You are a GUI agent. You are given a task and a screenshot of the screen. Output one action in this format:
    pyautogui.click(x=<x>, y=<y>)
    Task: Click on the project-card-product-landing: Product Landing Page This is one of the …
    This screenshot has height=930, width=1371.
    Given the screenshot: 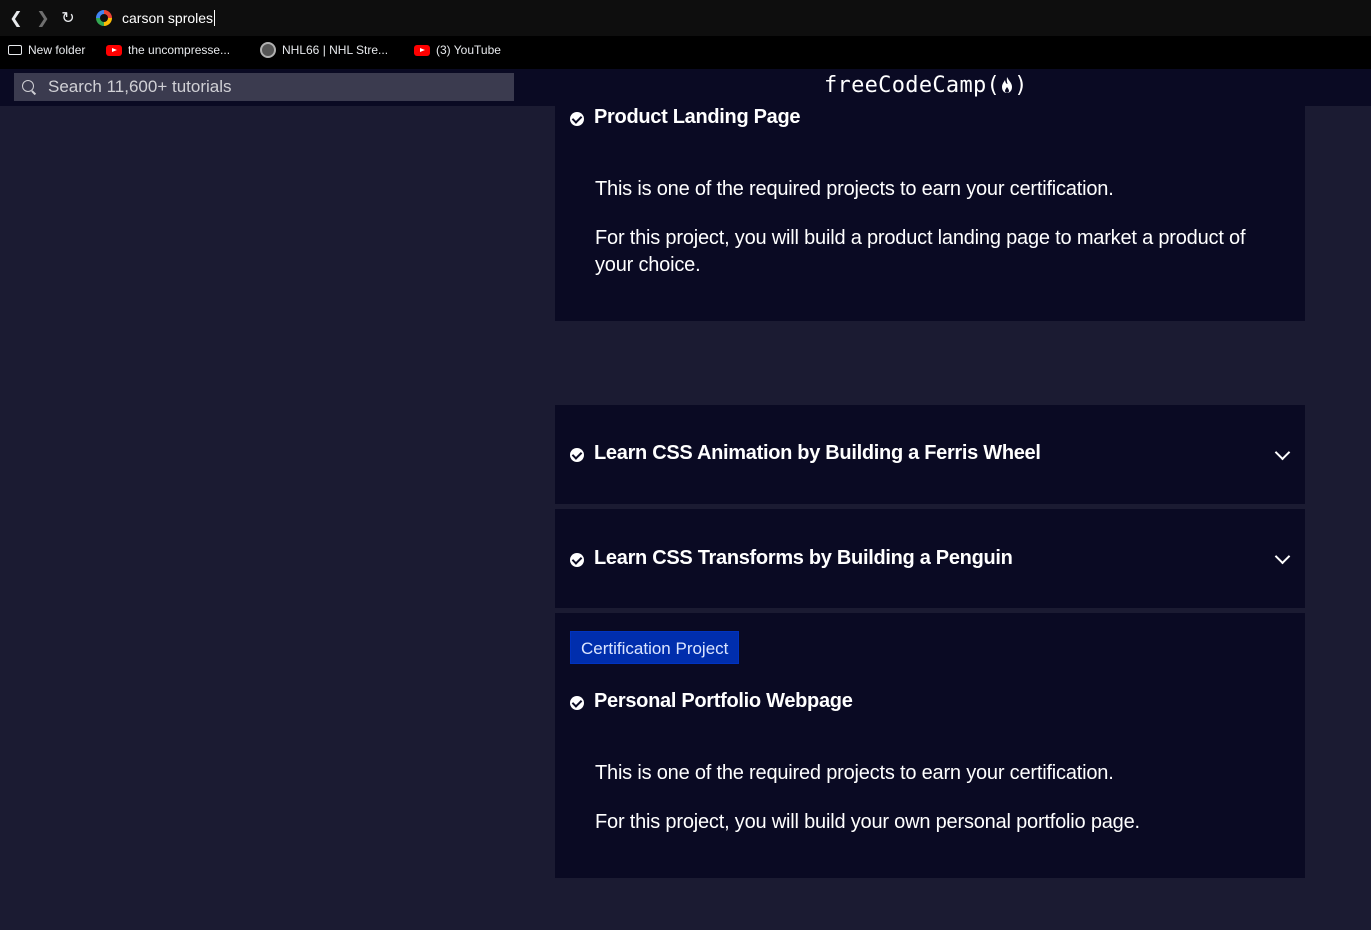 What is the action you would take?
    pyautogui.click(x=930, y=213)
    